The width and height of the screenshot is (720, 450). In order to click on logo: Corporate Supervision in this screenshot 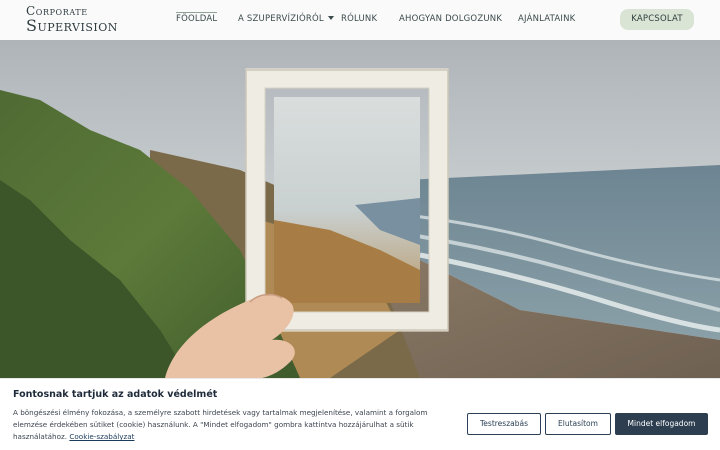, I will do `click(72, 19)`.